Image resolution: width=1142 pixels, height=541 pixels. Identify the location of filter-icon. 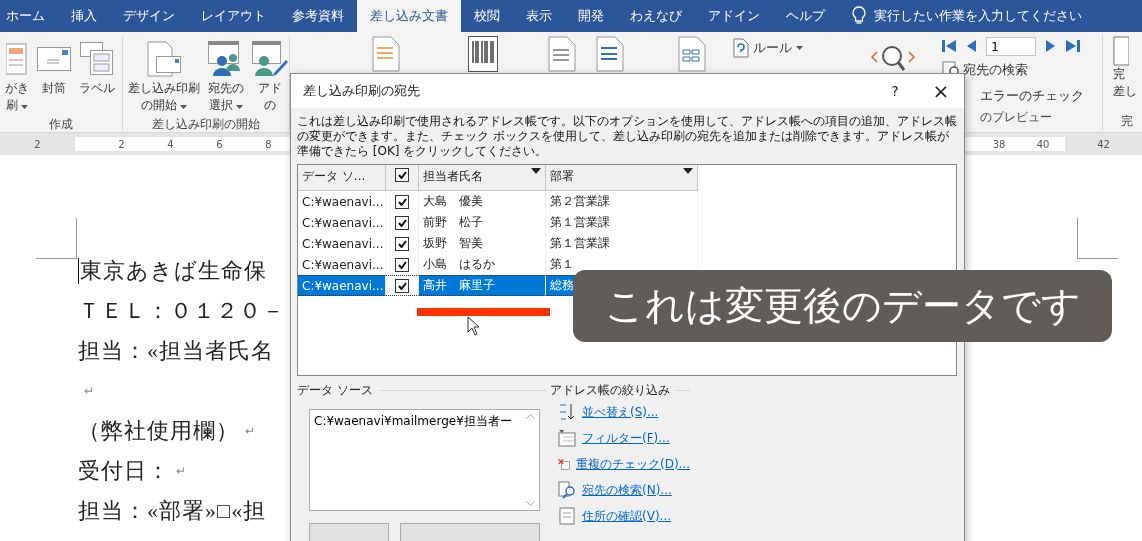
(567, 438).